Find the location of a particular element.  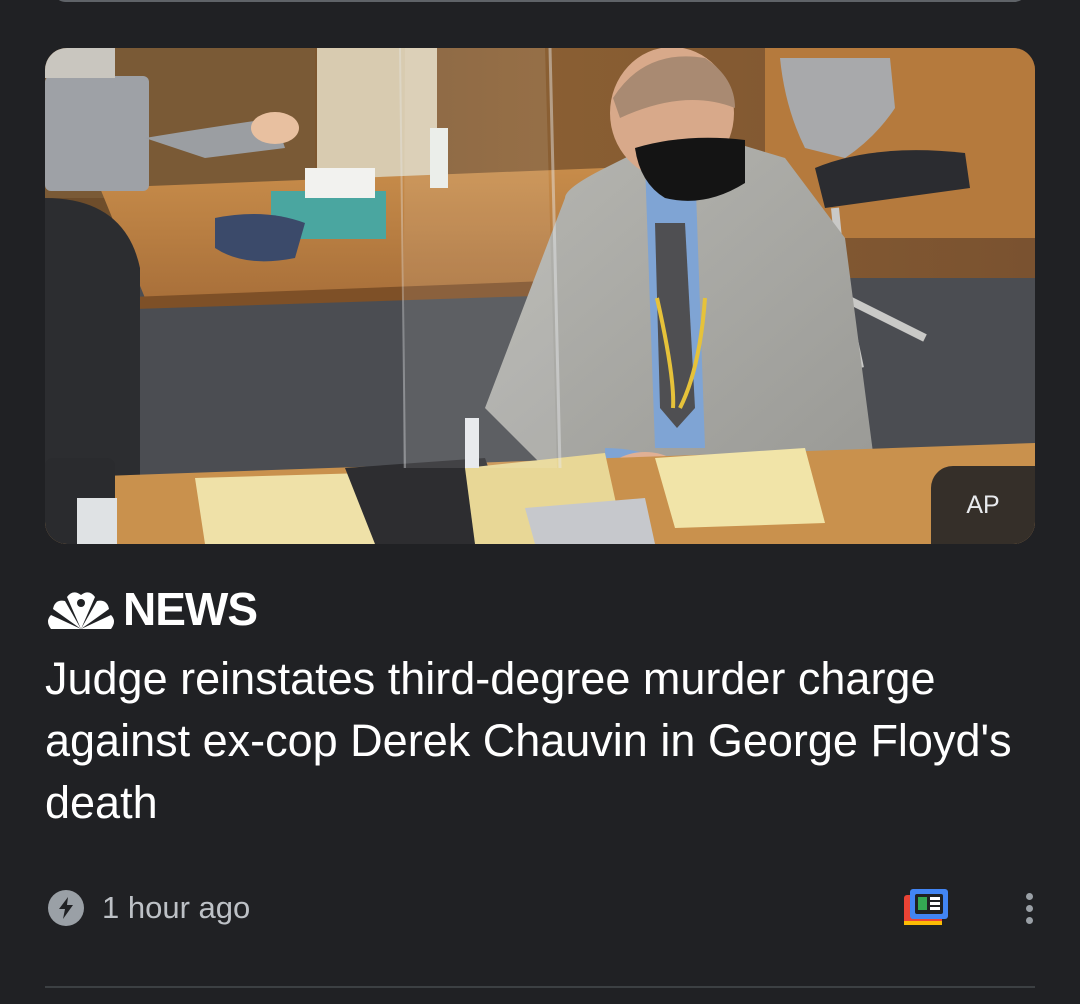

card-divider is located at coordinates (540, 987).